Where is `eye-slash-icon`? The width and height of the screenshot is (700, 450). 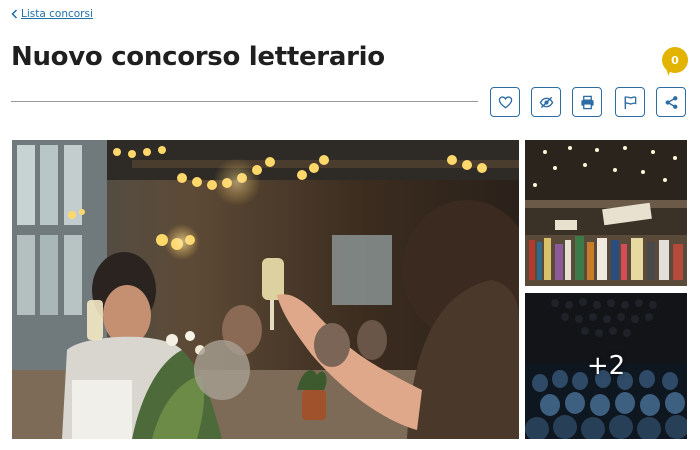 eye-slash-icon is located at coordinates (546, 102).